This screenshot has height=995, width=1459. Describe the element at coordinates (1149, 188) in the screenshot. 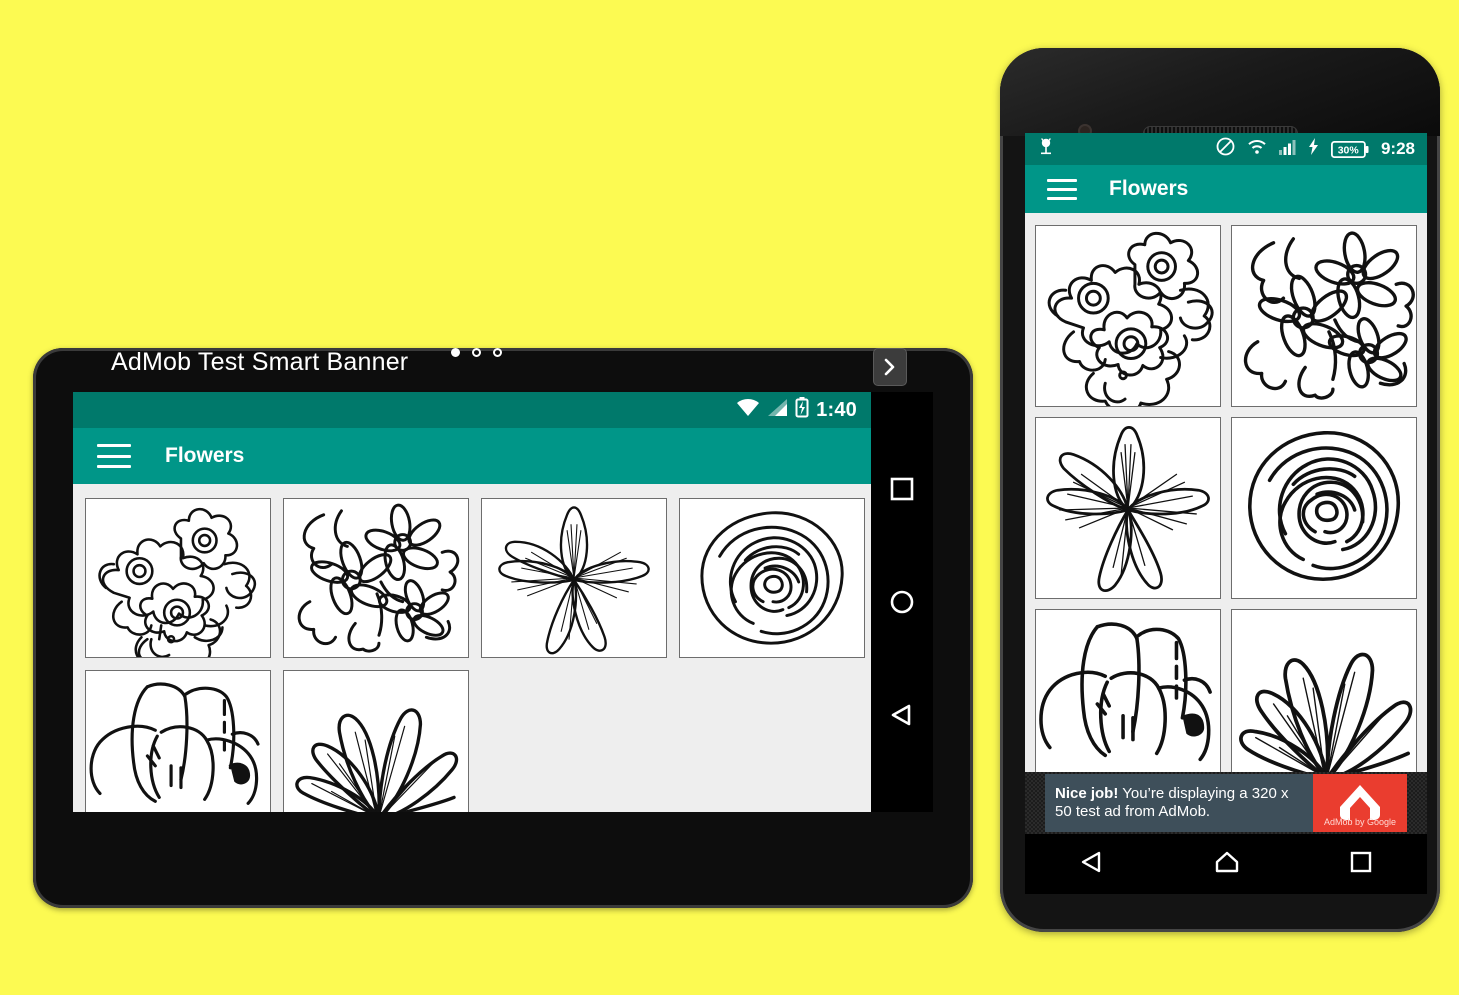

I see `phone-page-title: Flowers` at that location.